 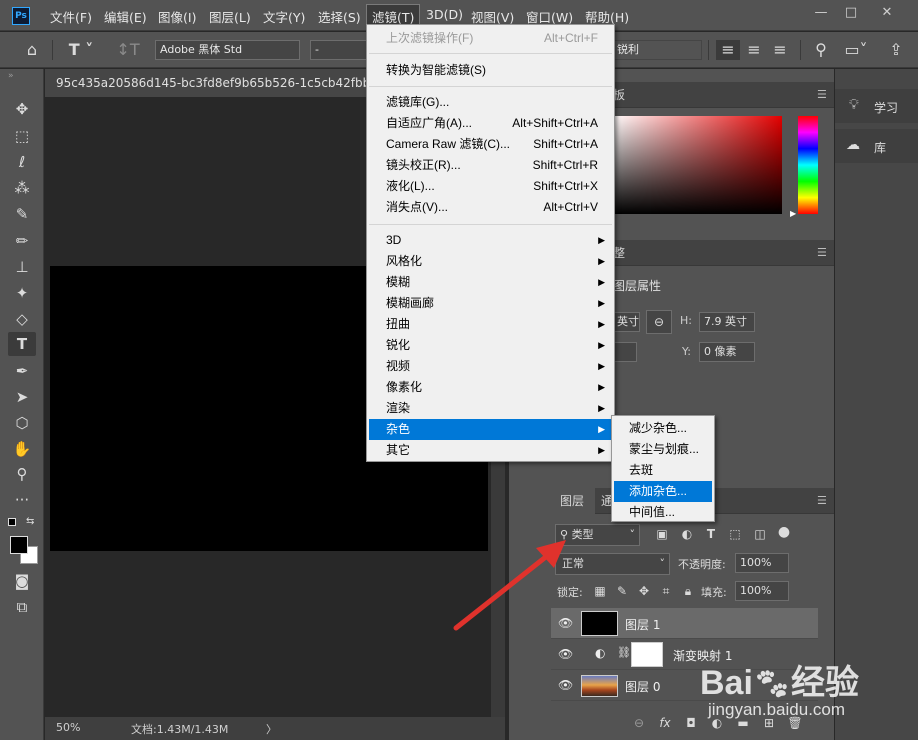 What do you see at coordinates (22, 423) in the screenshot?
I see `shape-tool-icon: ⬡` at bounding box center [22, 423].